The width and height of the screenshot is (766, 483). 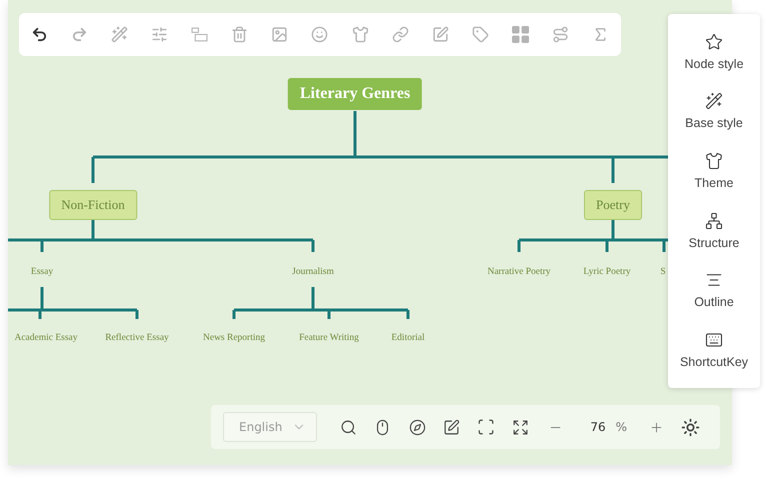 What do you see at coordinates (714, 340) in the screenshot?
I see `keyboard-icon` at bounding box center [714, 340].